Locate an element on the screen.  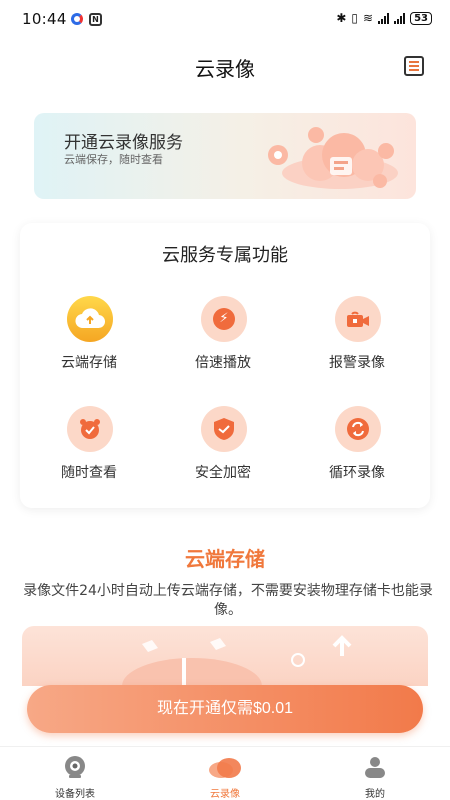
feature-label: 随时查看 is located at coordinates (89, 473).